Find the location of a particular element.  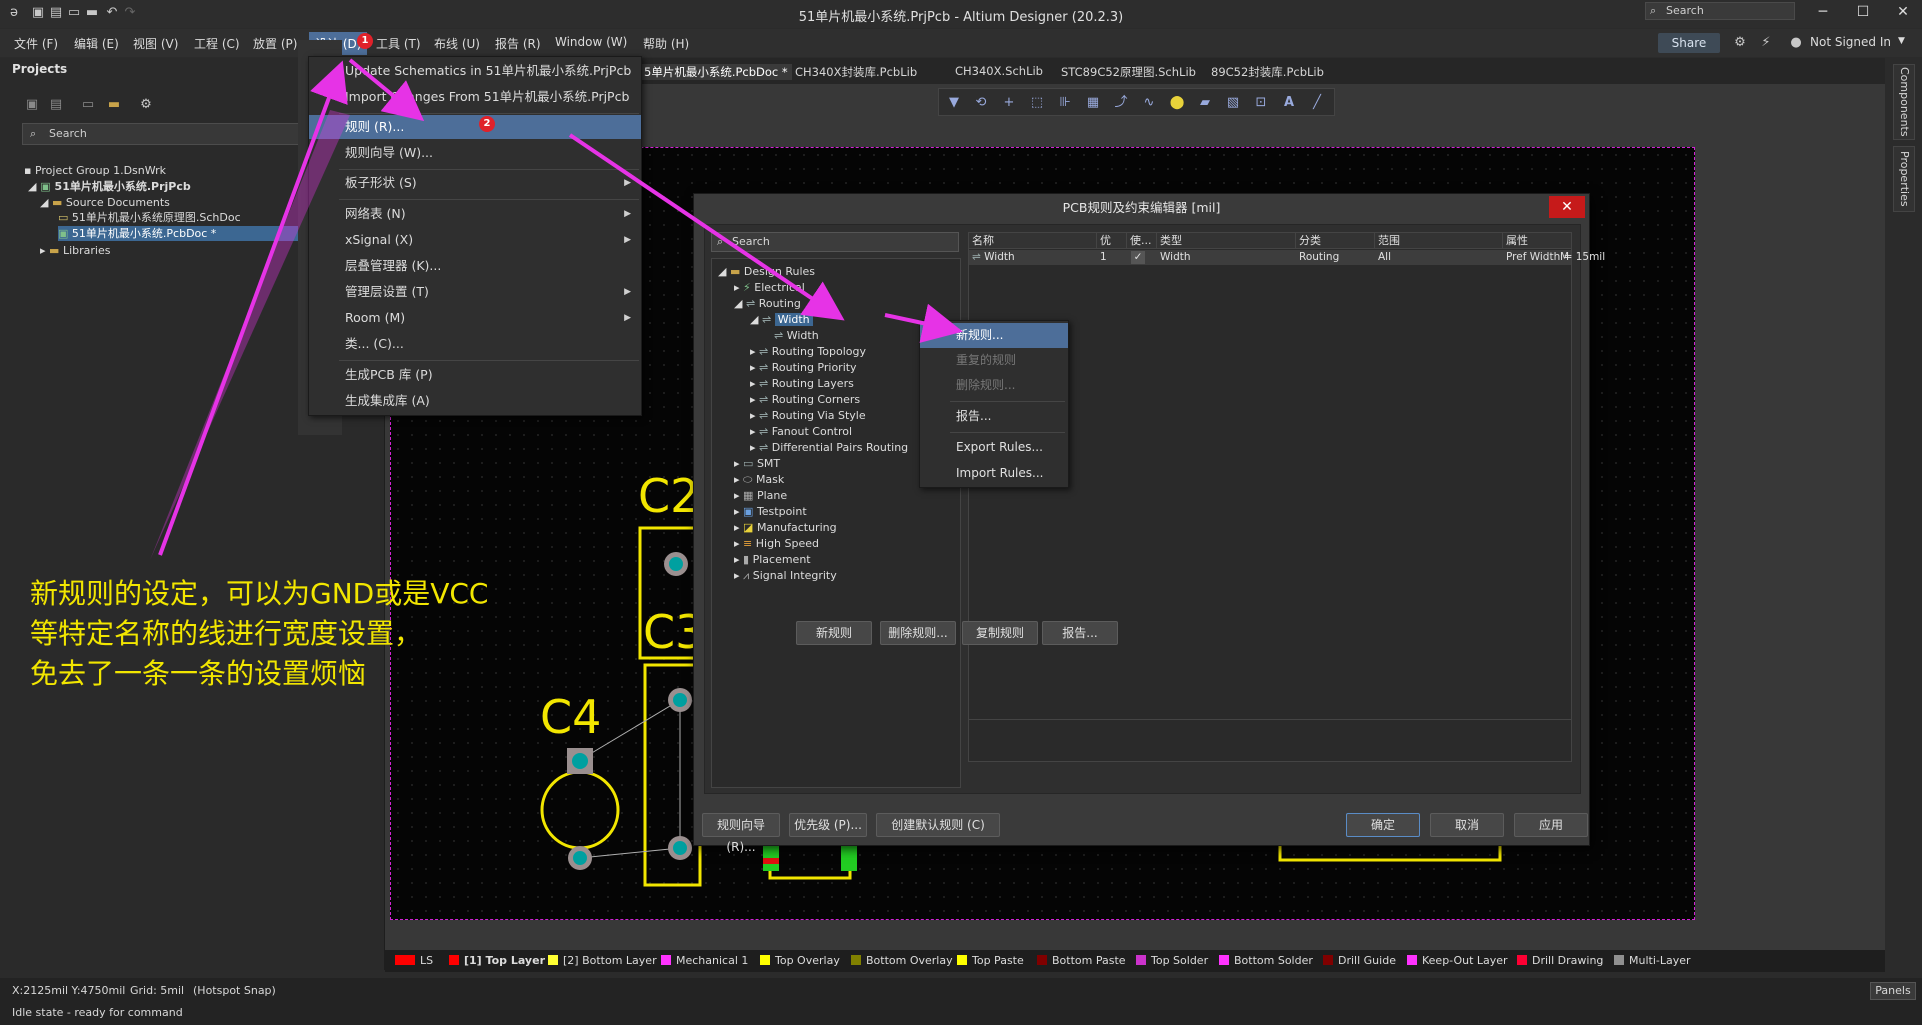

interactive-route-icon: ⤴ is located at coordinates (1121, 103).